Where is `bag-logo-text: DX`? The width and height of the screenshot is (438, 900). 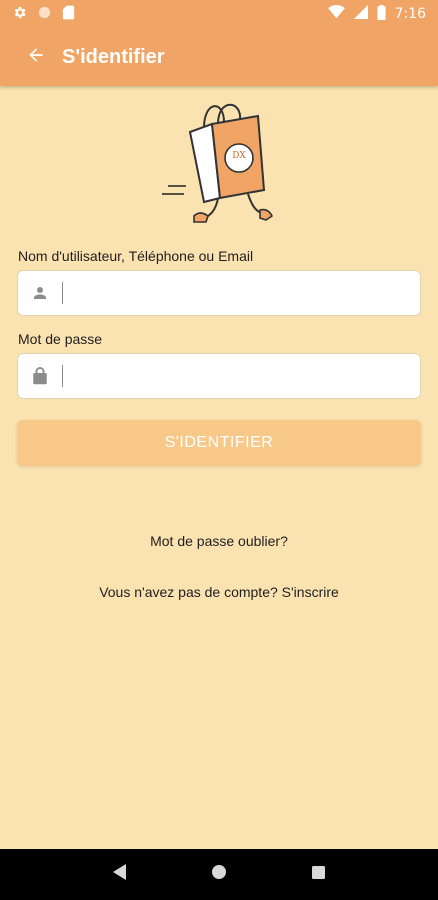 bag-logo-text: DX is located at coordinates (239, 156).